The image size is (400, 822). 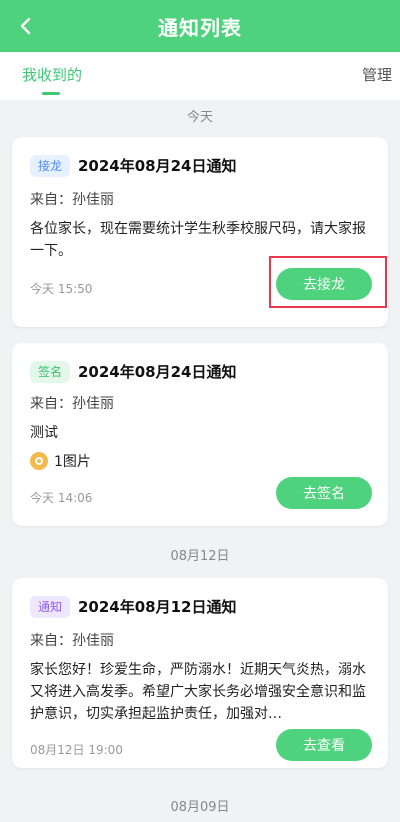 I want to click on tab-bar: 我收到的 管理, so click(x=200, y=76).